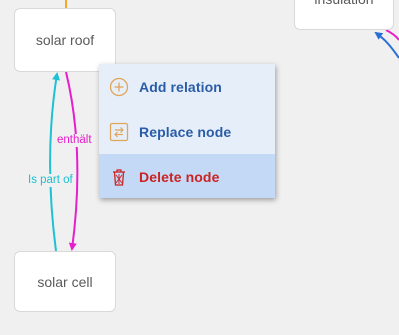 The height and width of the screenshot is (335, 399). I want to click on menu-item-add-relation: Add relation, so click(187, 86).